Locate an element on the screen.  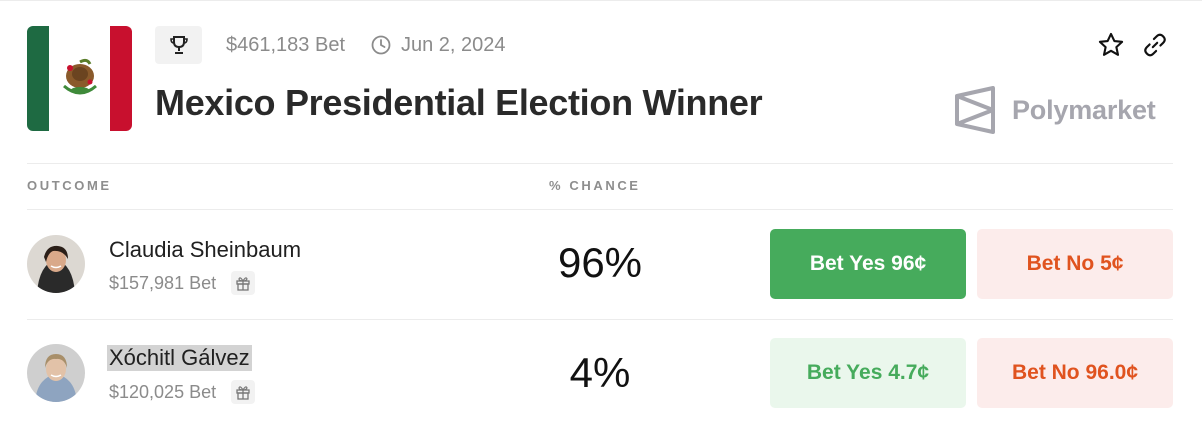
table-header-divider is located at coordinates (600, 209).